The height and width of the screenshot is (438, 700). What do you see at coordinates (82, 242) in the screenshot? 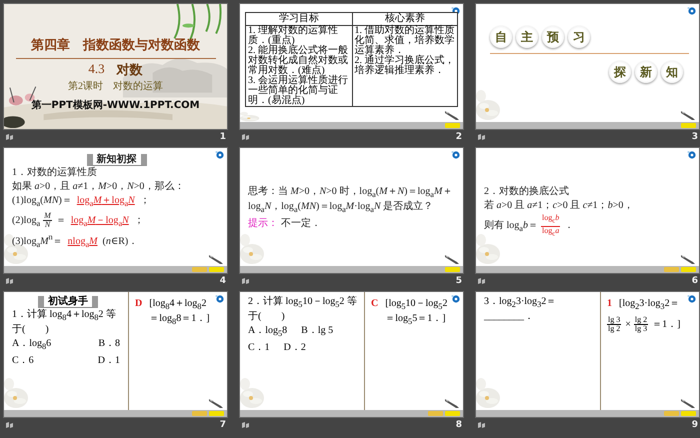
I see `answer-text: nlog$_{a}$M` at bounding box center [82, 242].